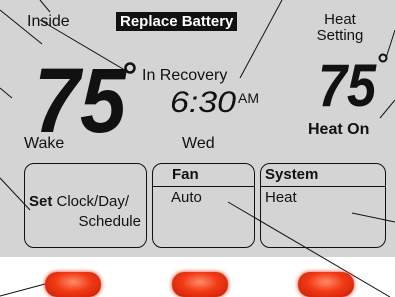 The height and width of the screenshot is (297, 395). What do you see at coordinates (326, 284) in the screenshot?
I see `system-hard-button` at bounding box center [326, 284].